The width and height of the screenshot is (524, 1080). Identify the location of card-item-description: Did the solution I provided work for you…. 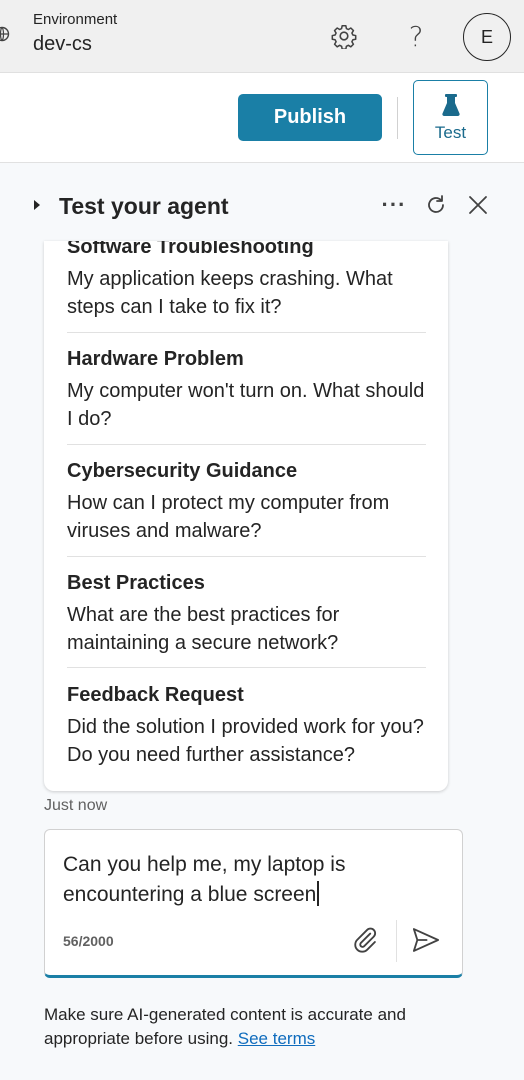
(245, 741).